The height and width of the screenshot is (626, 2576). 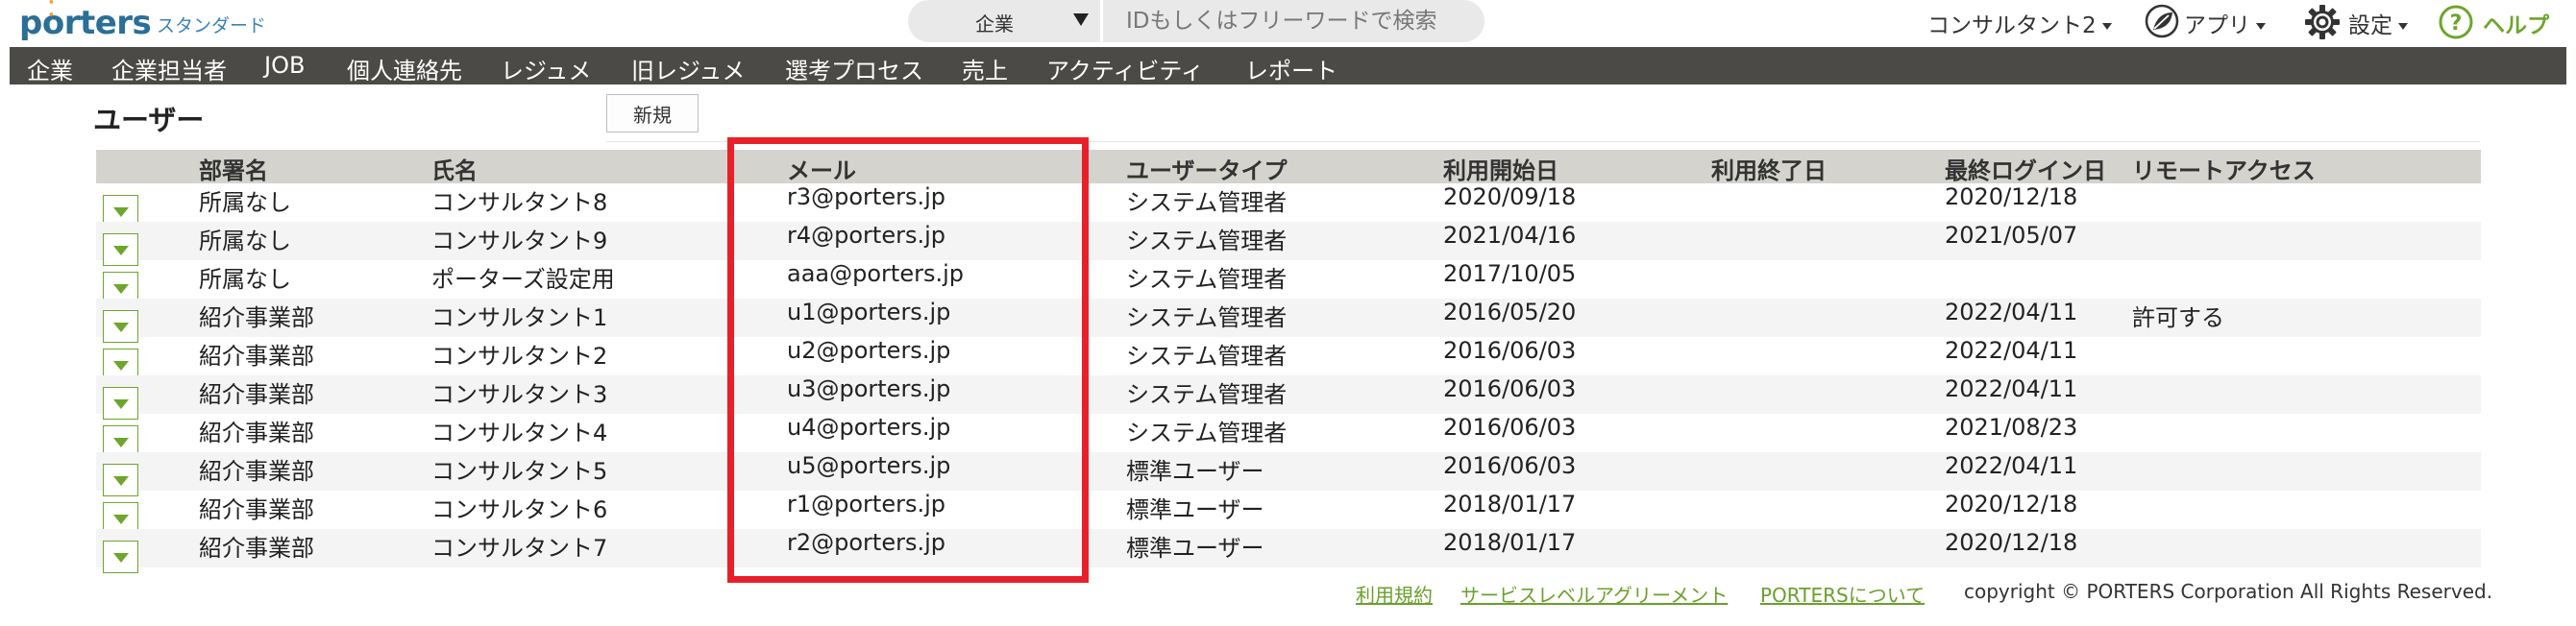 I want to click on nav-item-selection-process: 選考プロセス, so click(x=854, y=68).